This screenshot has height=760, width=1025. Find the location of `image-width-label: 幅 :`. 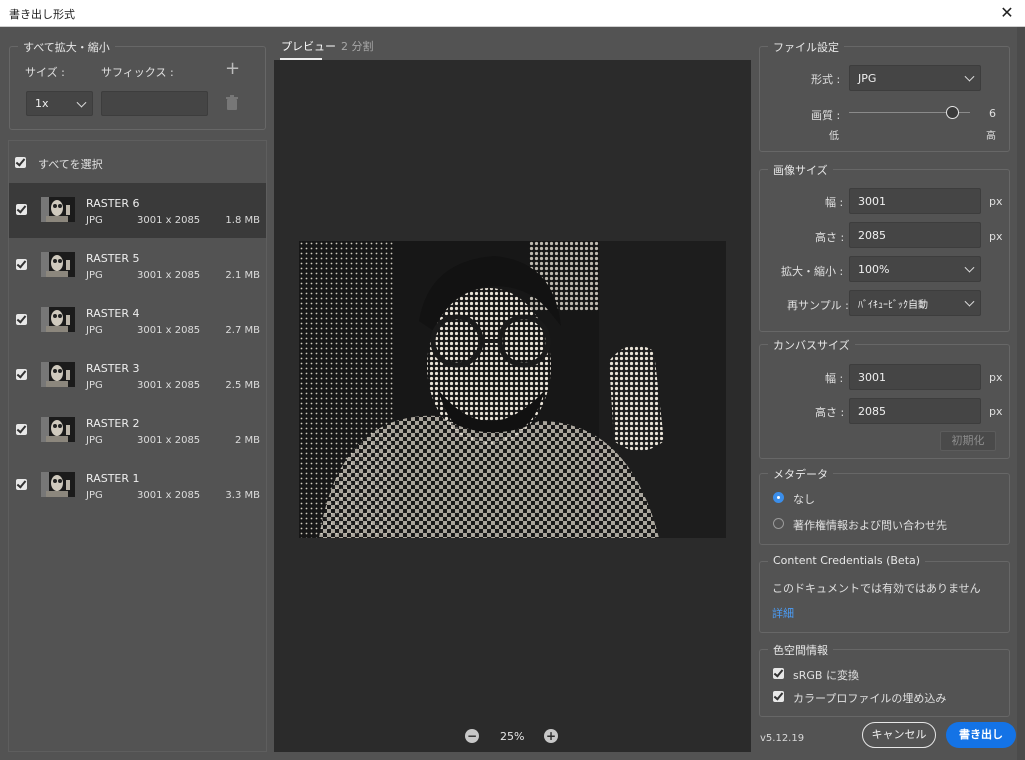

image-width-label: 幅 : is located at coordinates (834, 202).